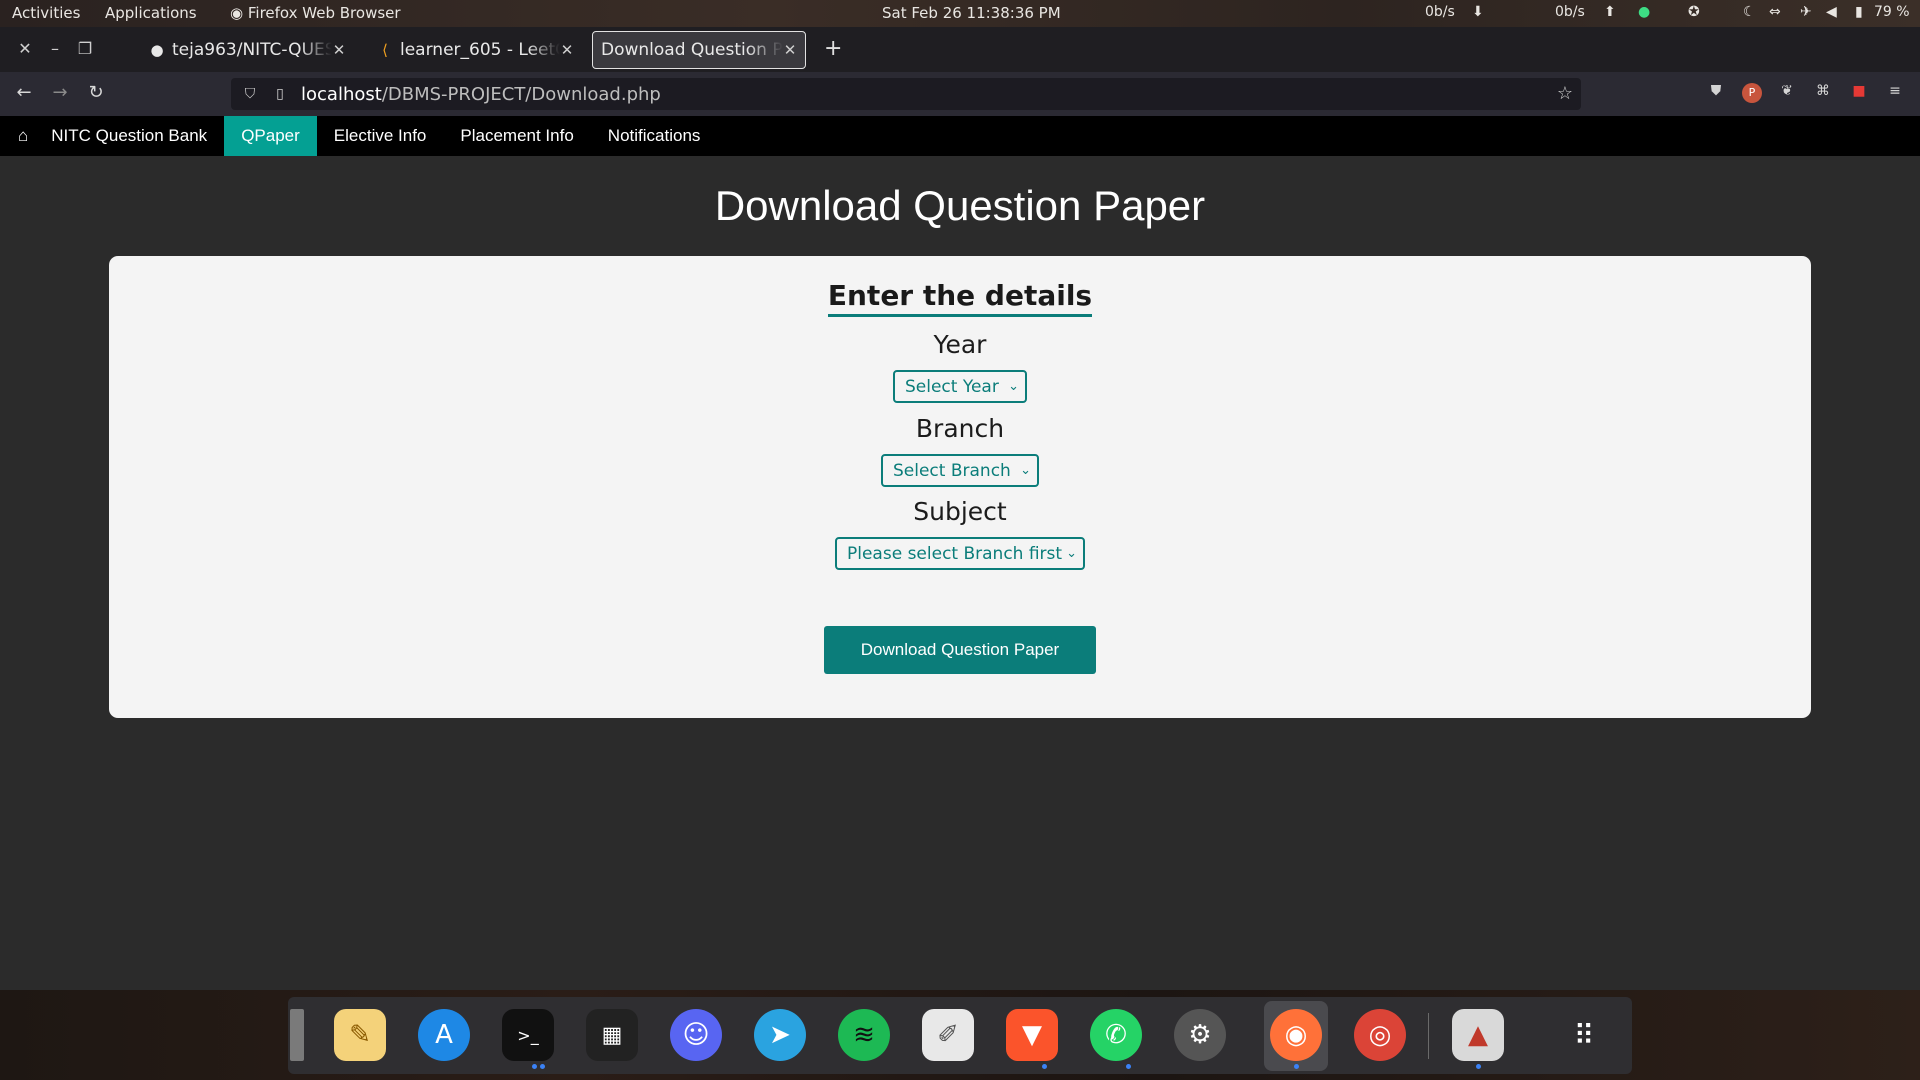  I want to click on app-name-label: Firefox Web Browser, so click(324, 13).